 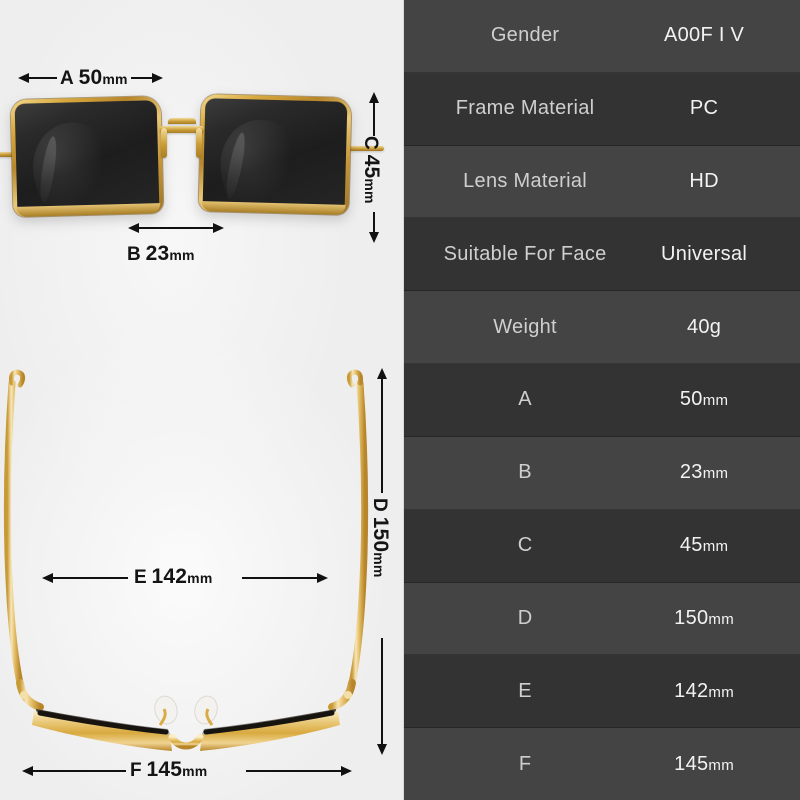 I want to click on nose-bridge-right-post, so click(x=199, y=143).